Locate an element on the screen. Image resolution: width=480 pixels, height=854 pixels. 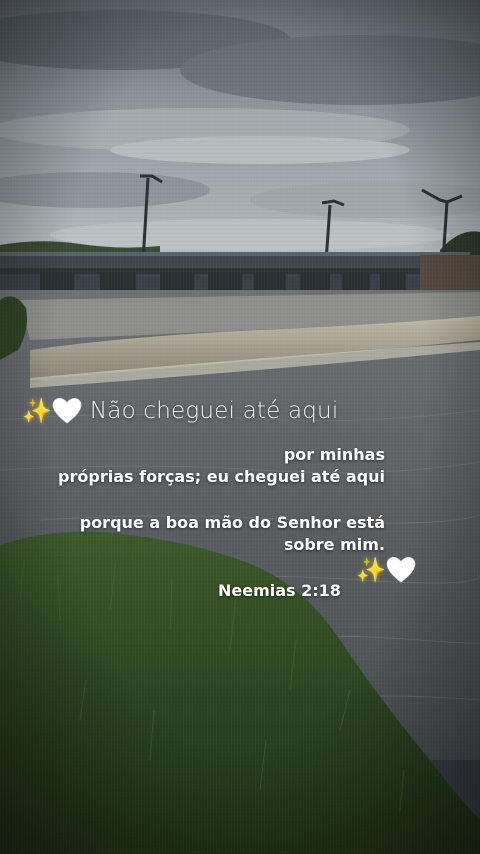
verse-line-1: por minhas is located at coordinates (334, 454).